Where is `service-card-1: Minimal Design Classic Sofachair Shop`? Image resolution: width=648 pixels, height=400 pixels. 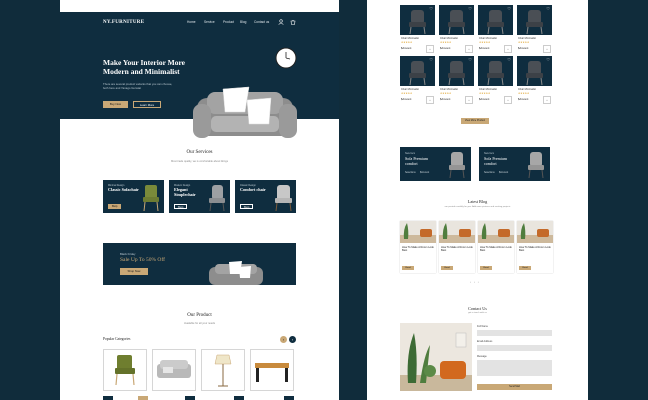
service-card-1: Minimal Design Classic Sofachair Shop is located at coordinates (133, 196).